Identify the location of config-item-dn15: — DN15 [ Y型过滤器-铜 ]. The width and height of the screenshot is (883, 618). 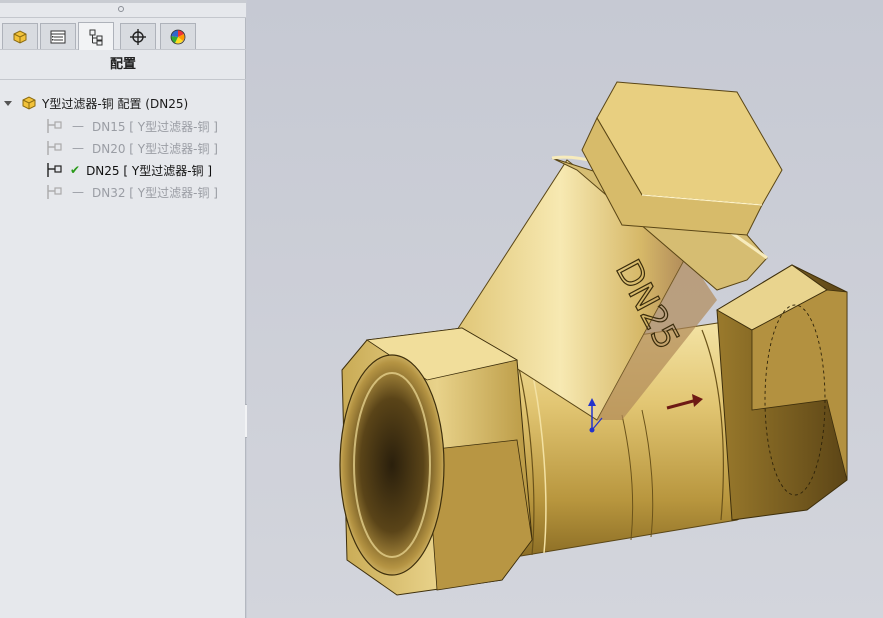
(132, 126).